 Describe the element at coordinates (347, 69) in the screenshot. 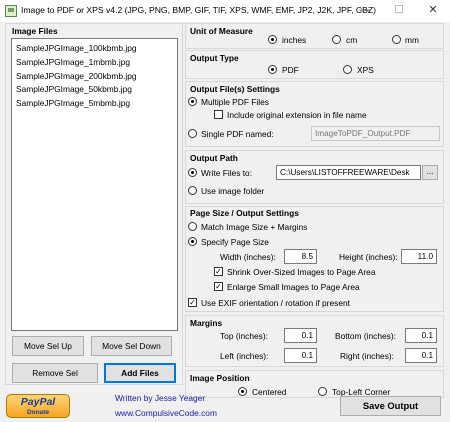

I see `output-xps-radio` at that location.